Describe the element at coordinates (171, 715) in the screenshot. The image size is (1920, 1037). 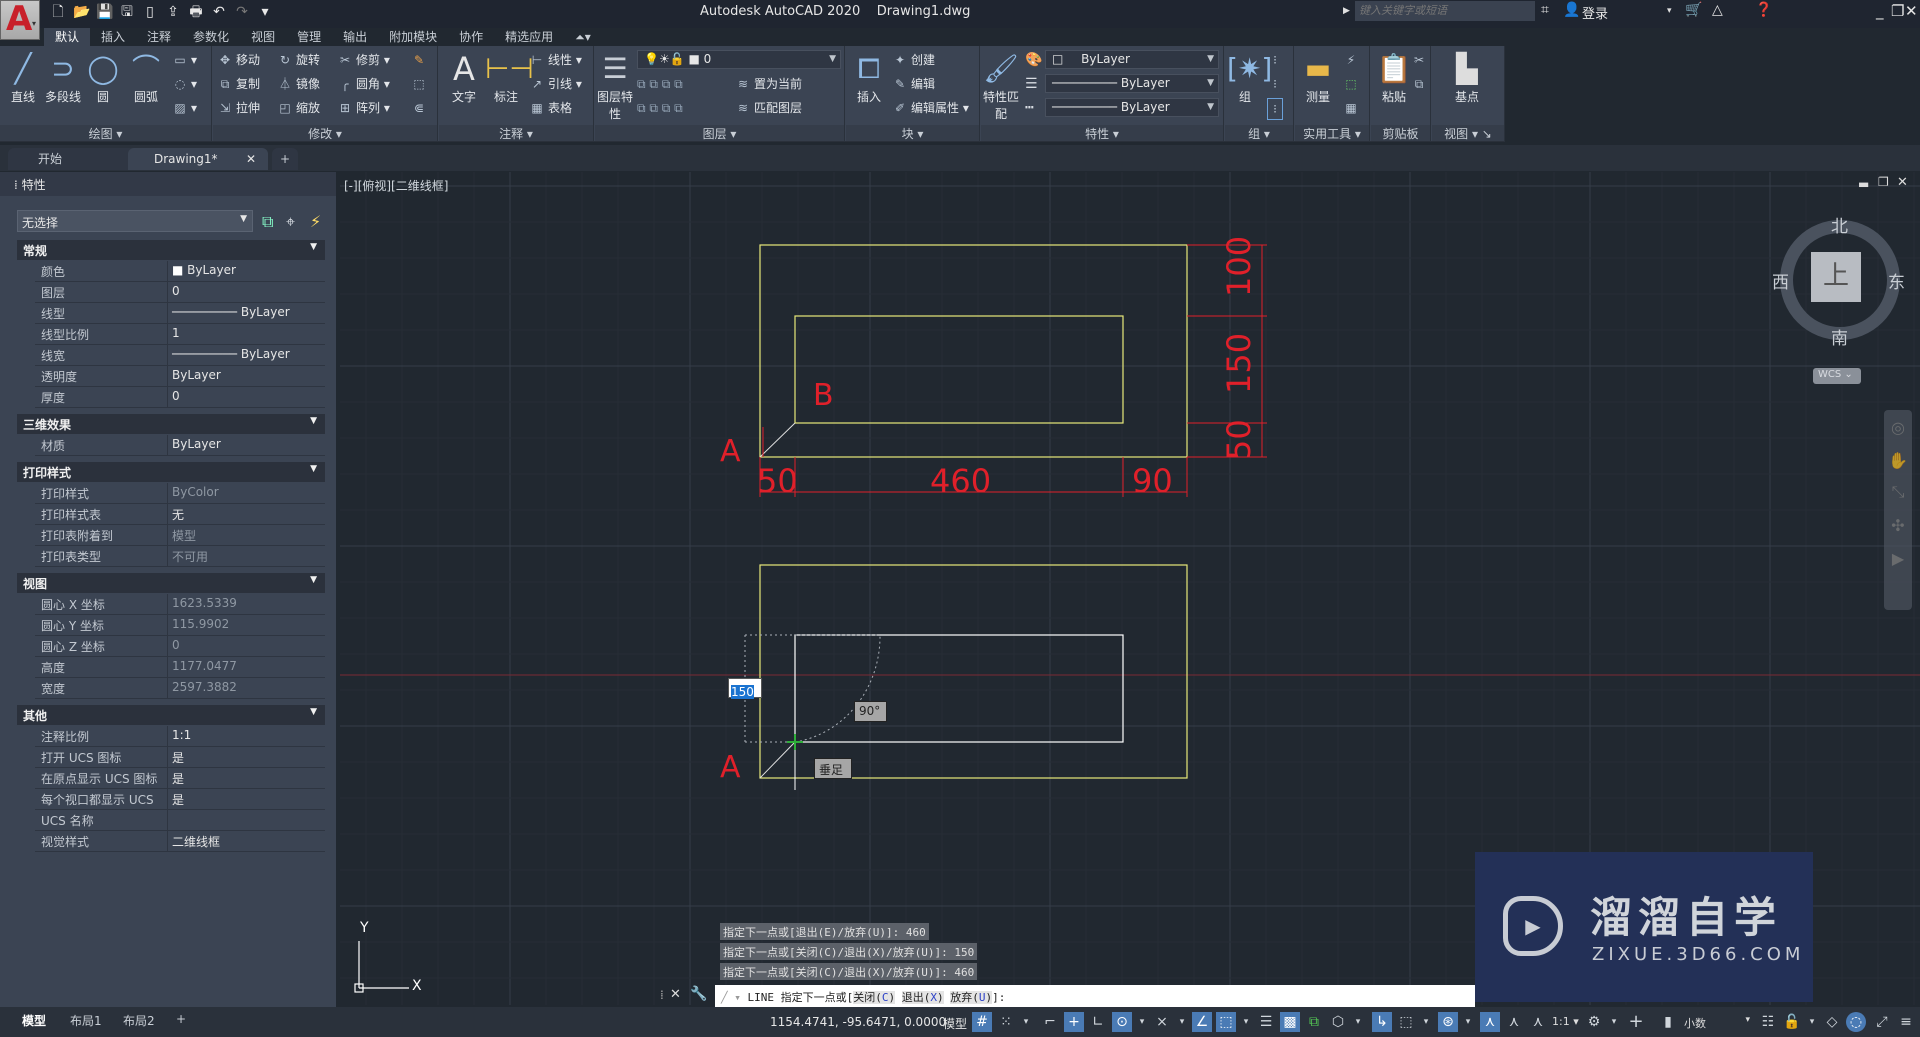
I see `property-section-header: 其他 ▼` at that location.